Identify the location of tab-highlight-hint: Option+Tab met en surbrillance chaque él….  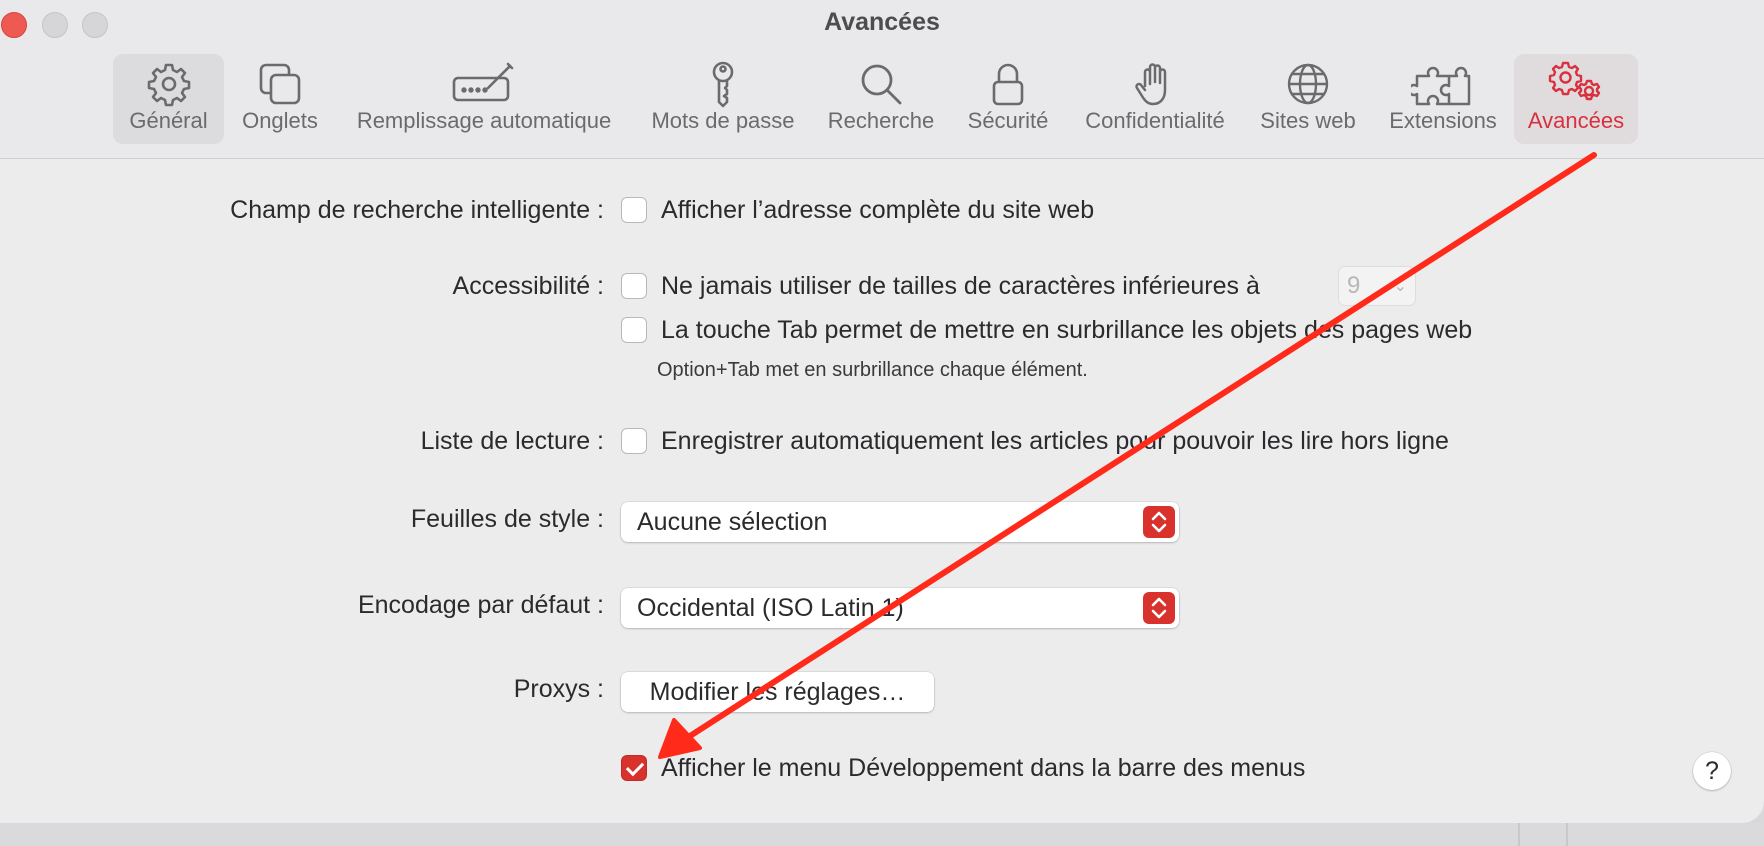
(872, 370).